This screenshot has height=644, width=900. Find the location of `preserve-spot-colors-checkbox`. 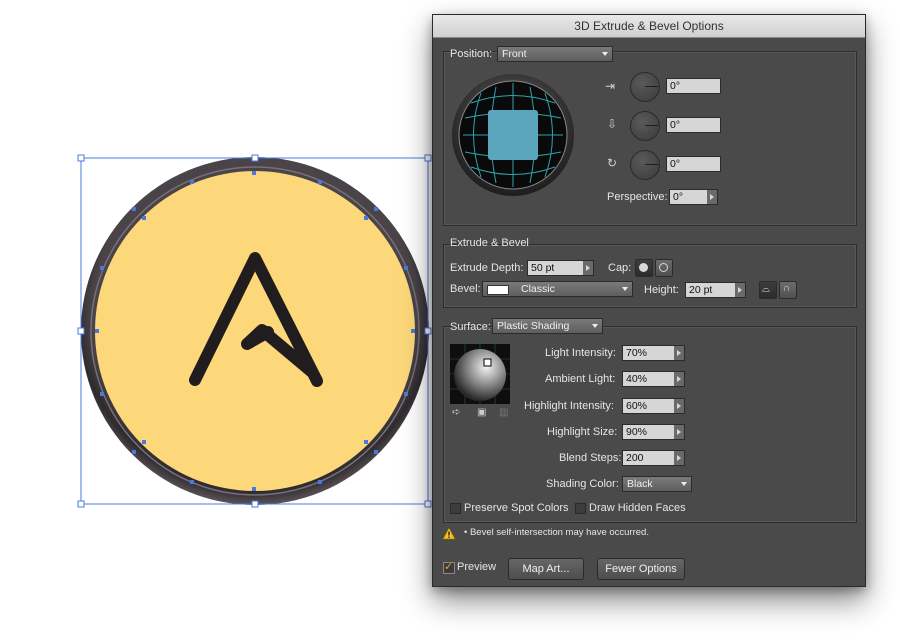

preserve-spot-colors-checkbox is located at coordinates (455, 508).